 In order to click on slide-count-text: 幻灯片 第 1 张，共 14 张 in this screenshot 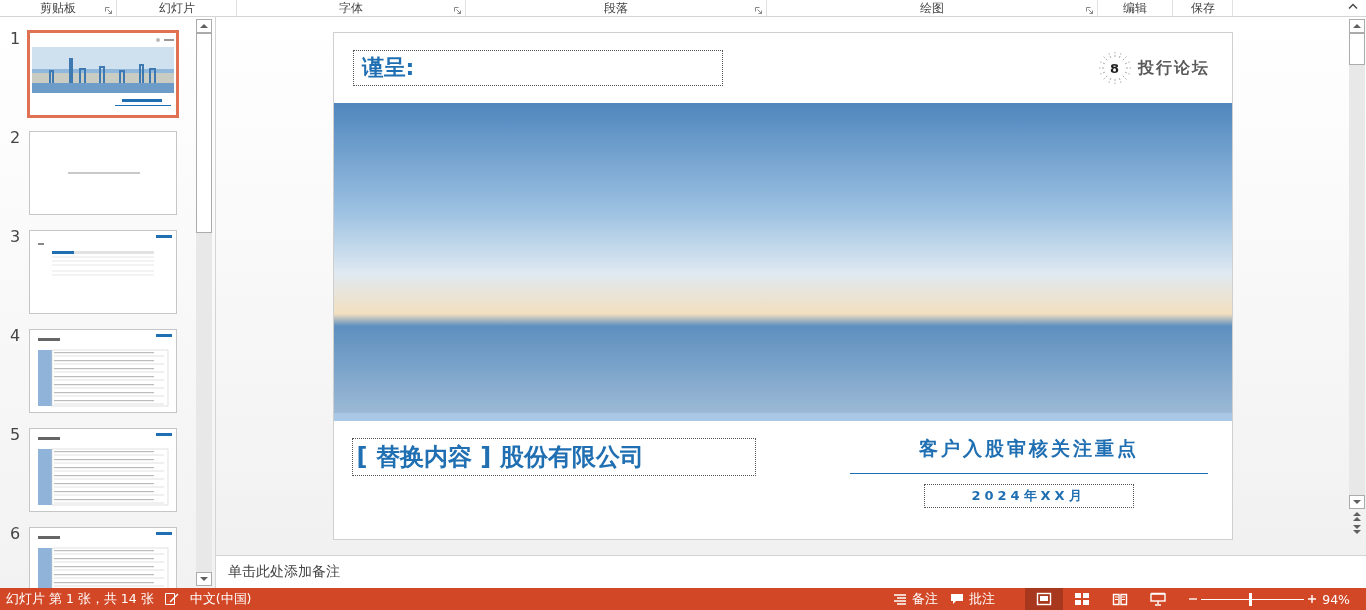, I will do `click(80, 599)`.